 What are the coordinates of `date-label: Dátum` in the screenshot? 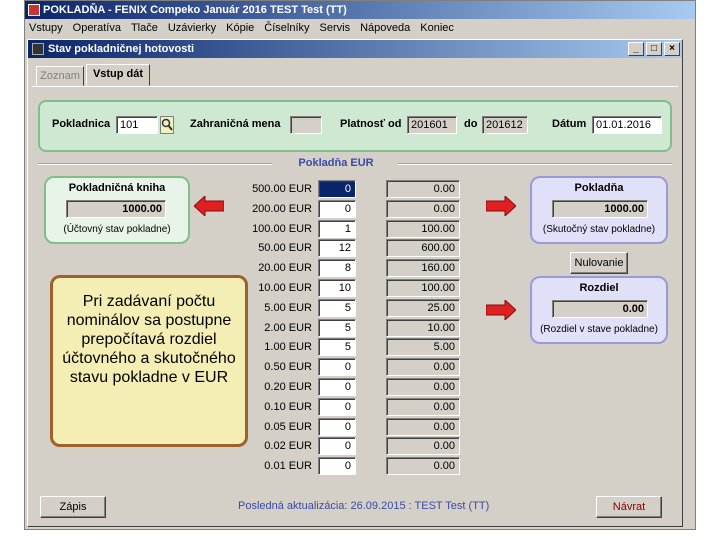 It's located at (569, 124).